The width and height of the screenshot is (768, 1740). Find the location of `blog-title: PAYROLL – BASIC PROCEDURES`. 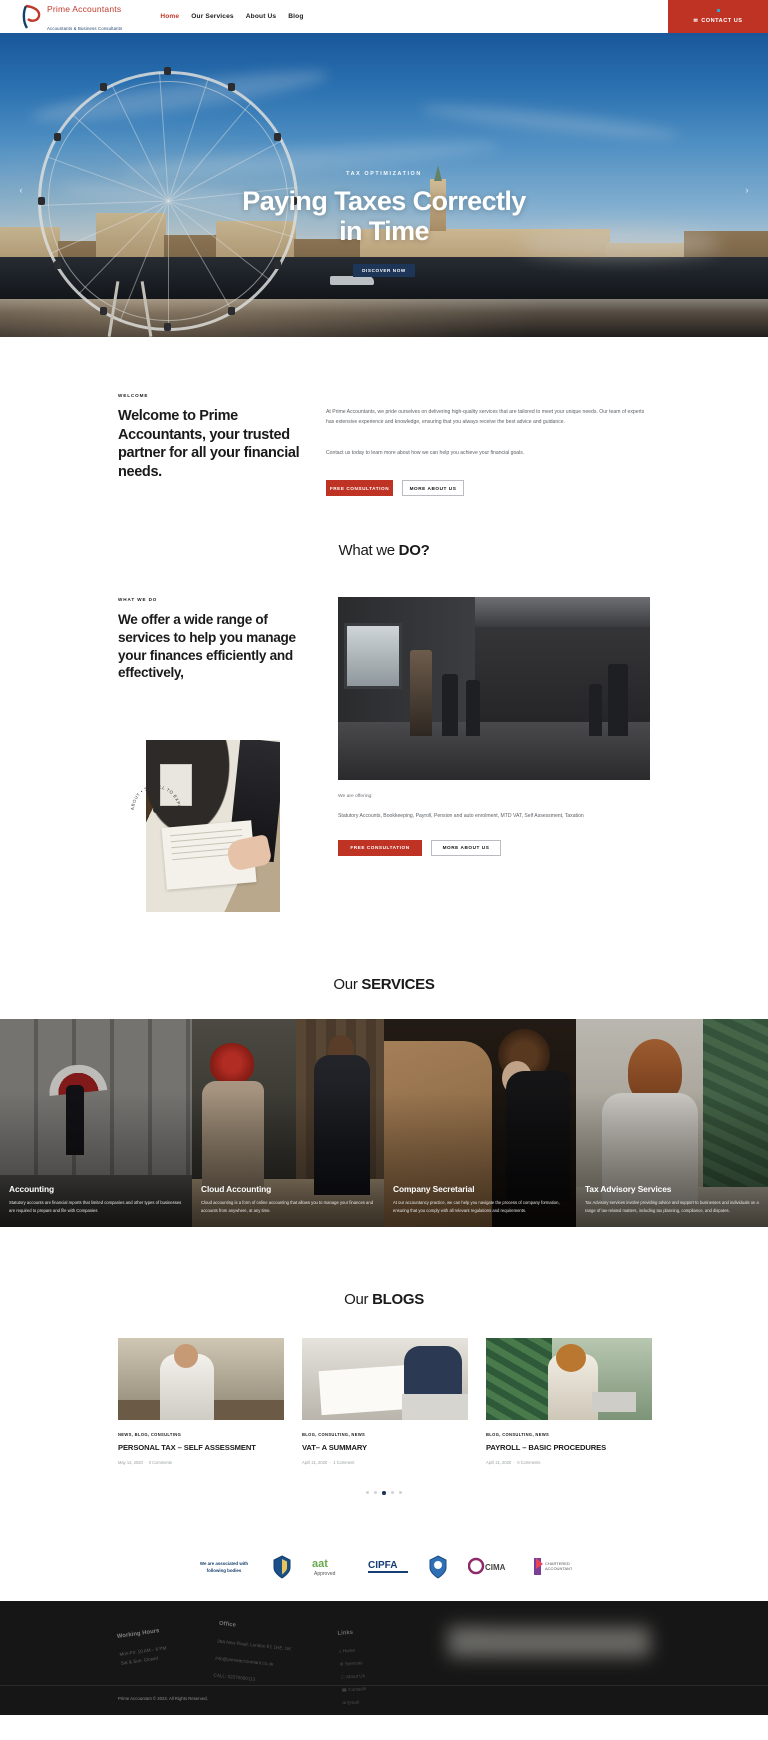

blog-title: PAYROLL – BASIC PROCEDURES is located at coordinates (569, 1448).